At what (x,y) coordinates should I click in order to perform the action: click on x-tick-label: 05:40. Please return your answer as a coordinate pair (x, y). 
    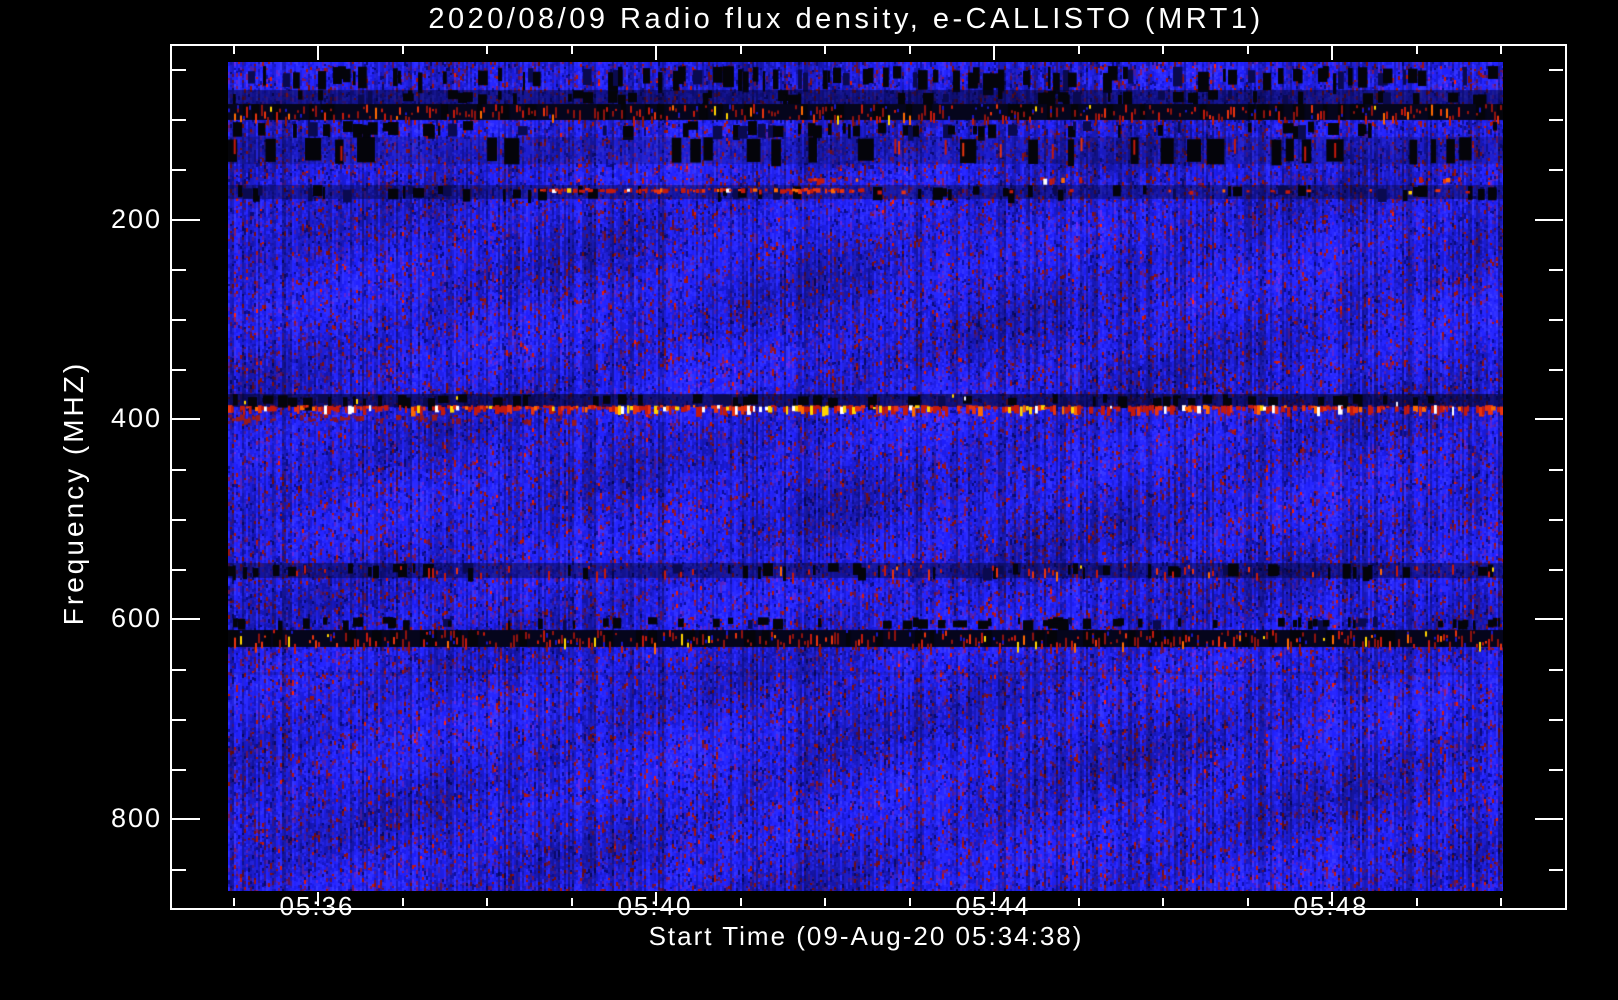
    Looking at the image, I should click on (655, 906).